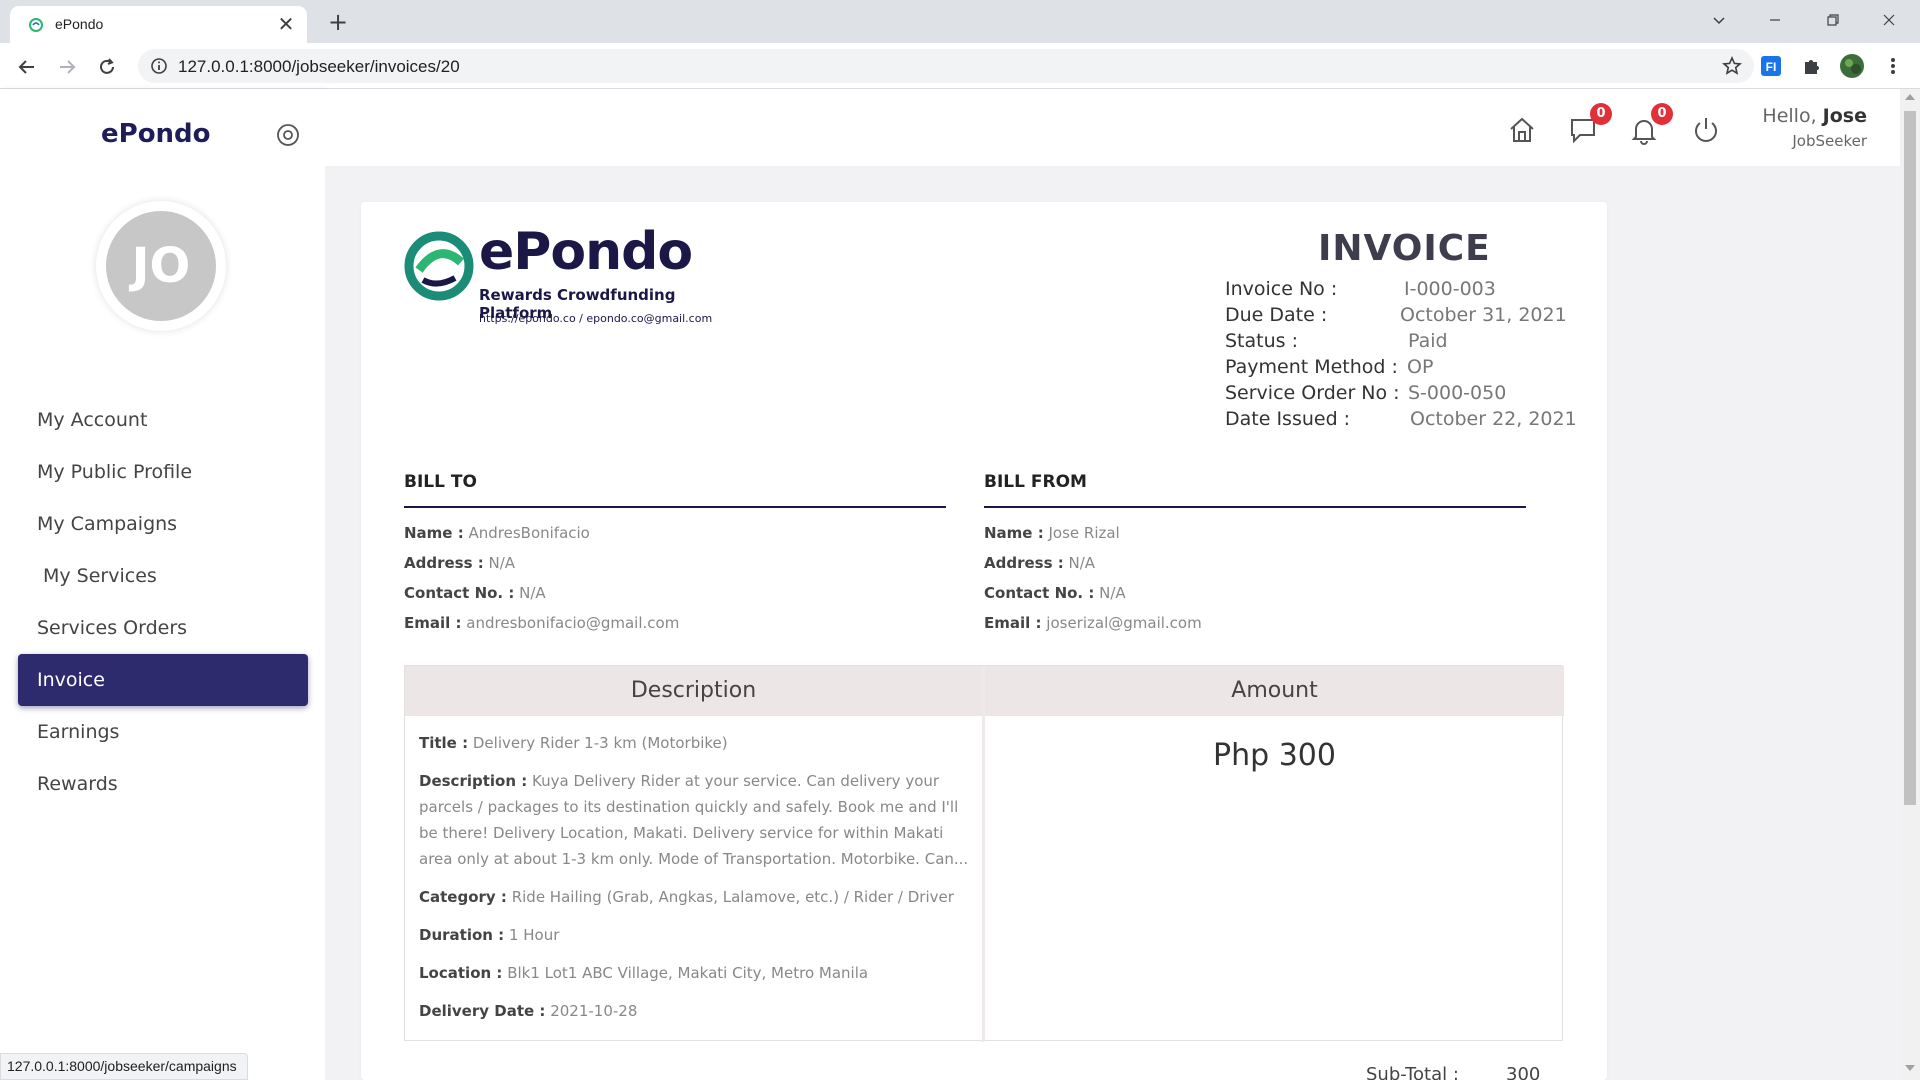  Describe the element at coordinates (1255, 593) in the screenshot. I see `bill-from-contact: Contact No. : N/A` at that location.